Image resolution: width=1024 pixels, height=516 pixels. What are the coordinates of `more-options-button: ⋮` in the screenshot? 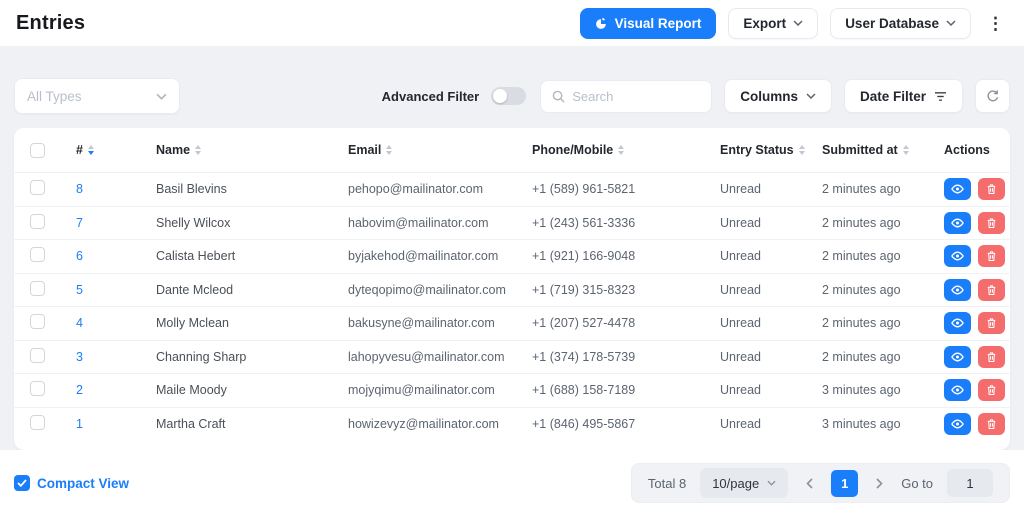 It's located at (995, 23).